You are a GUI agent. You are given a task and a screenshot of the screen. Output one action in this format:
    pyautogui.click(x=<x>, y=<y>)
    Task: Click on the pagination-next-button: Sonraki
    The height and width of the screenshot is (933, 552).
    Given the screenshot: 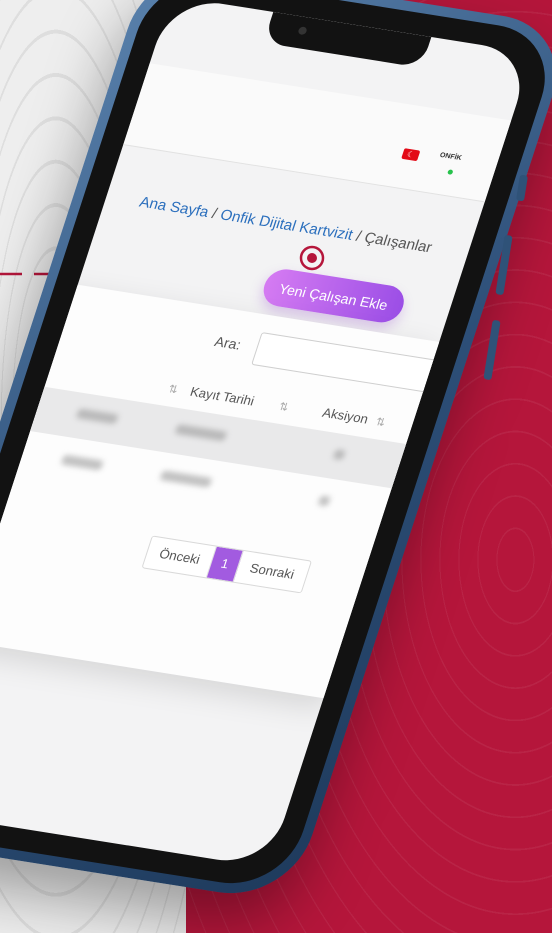 What is the action you would take?
    pyautogui.click(x=271, y=571)
    